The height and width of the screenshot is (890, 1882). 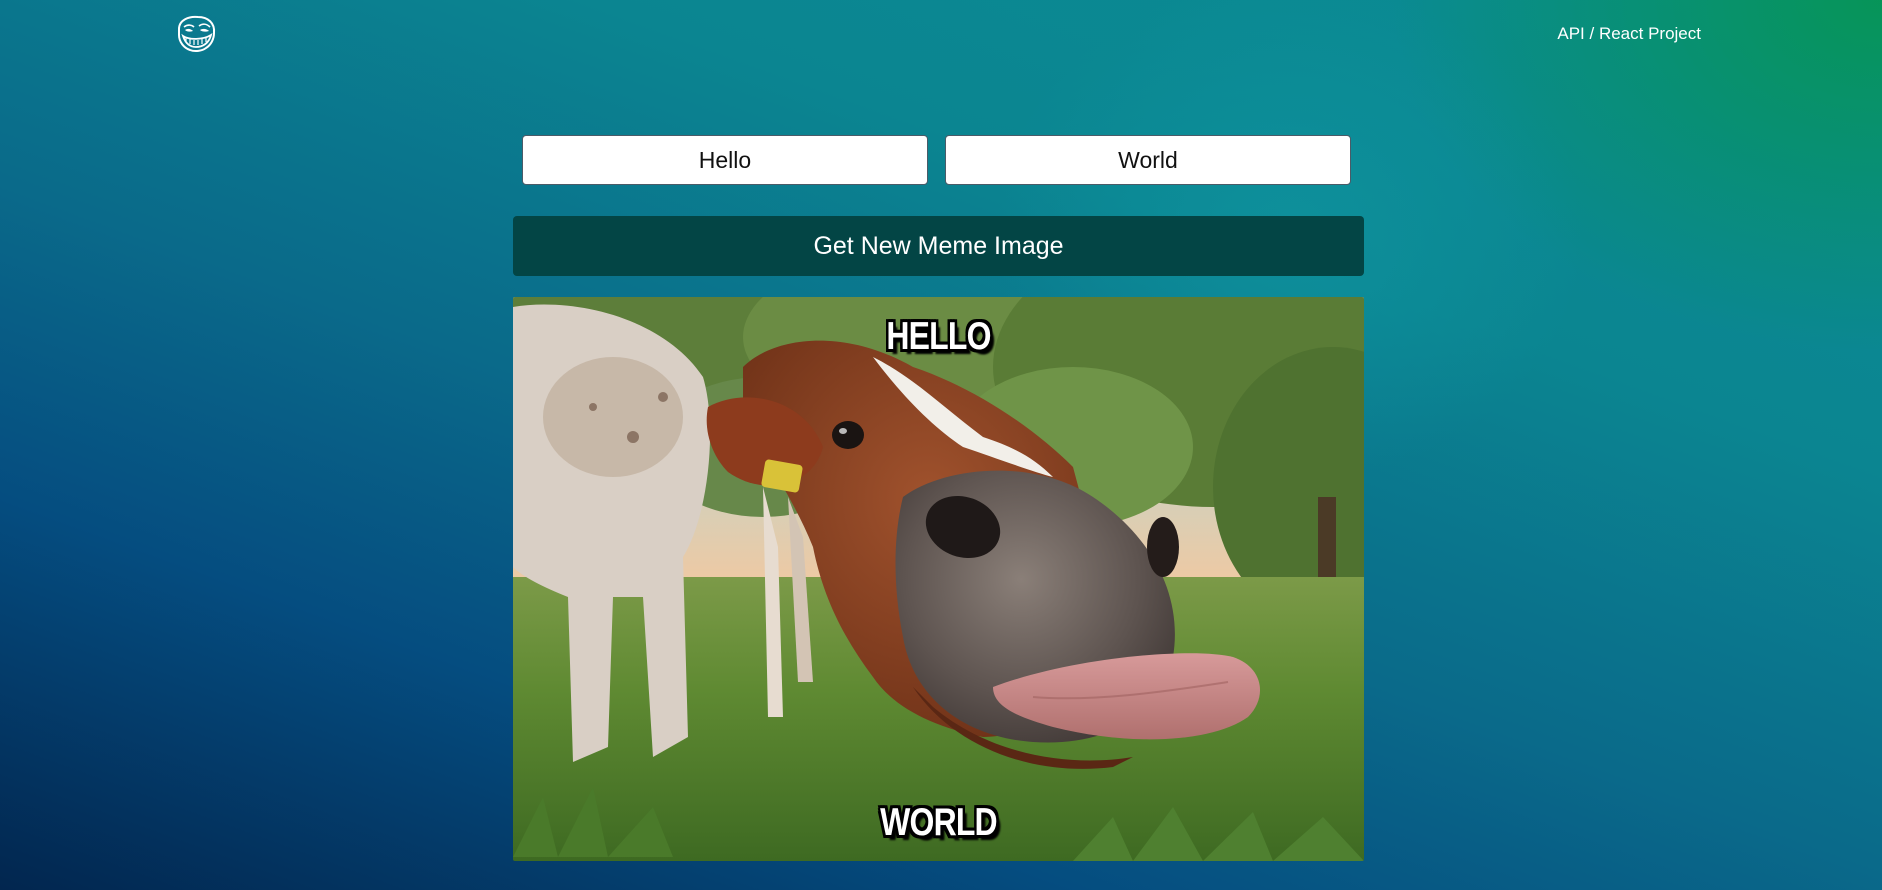 I want to click on header: API / React Project, so click(x=941, y=35).